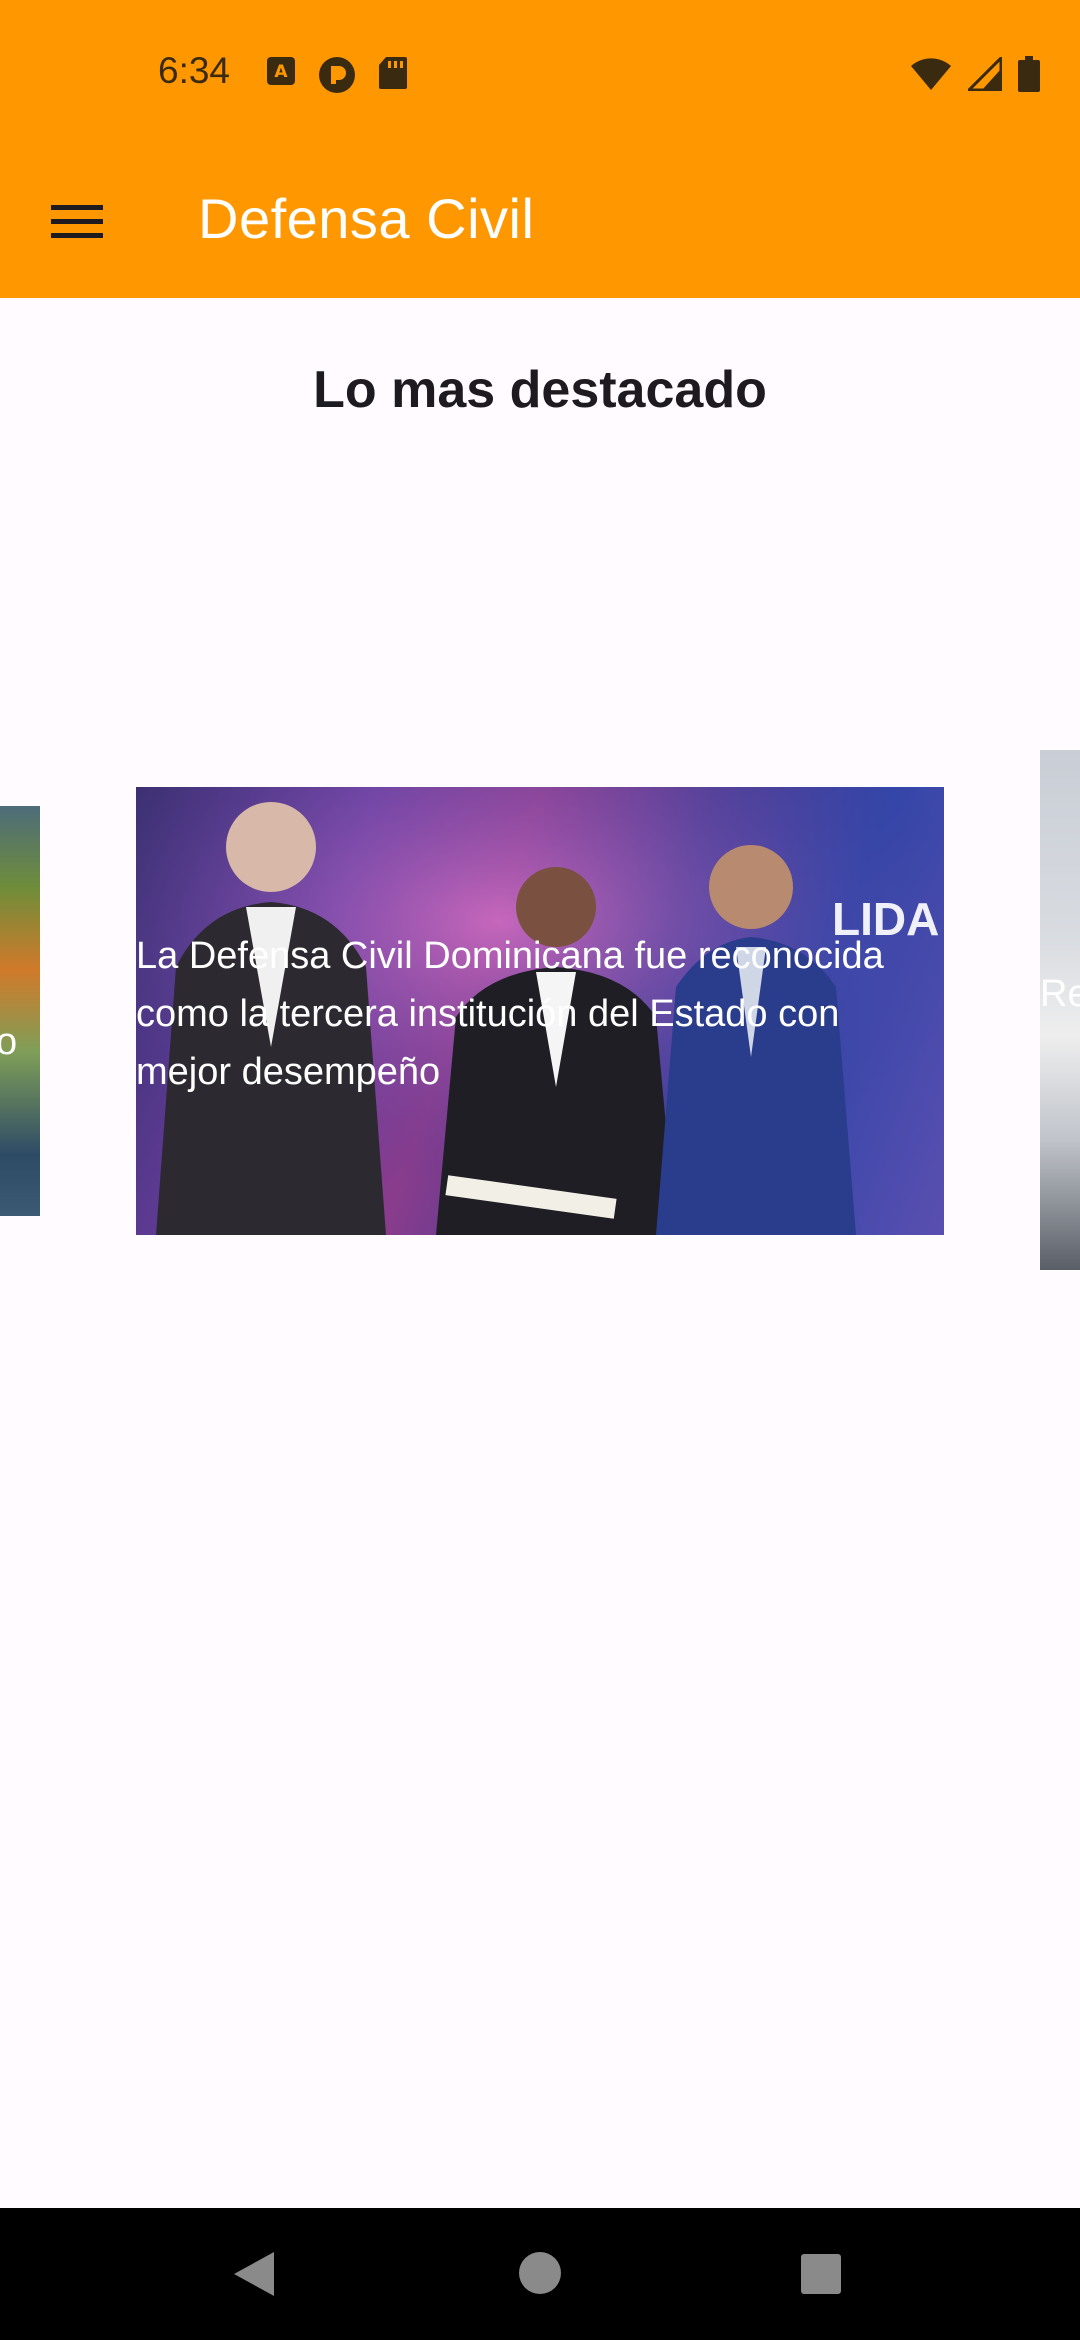 Image resolution: width=1080 pixels, height=2340 pixels. I want to click on svg-text: A, so click(281, 72).